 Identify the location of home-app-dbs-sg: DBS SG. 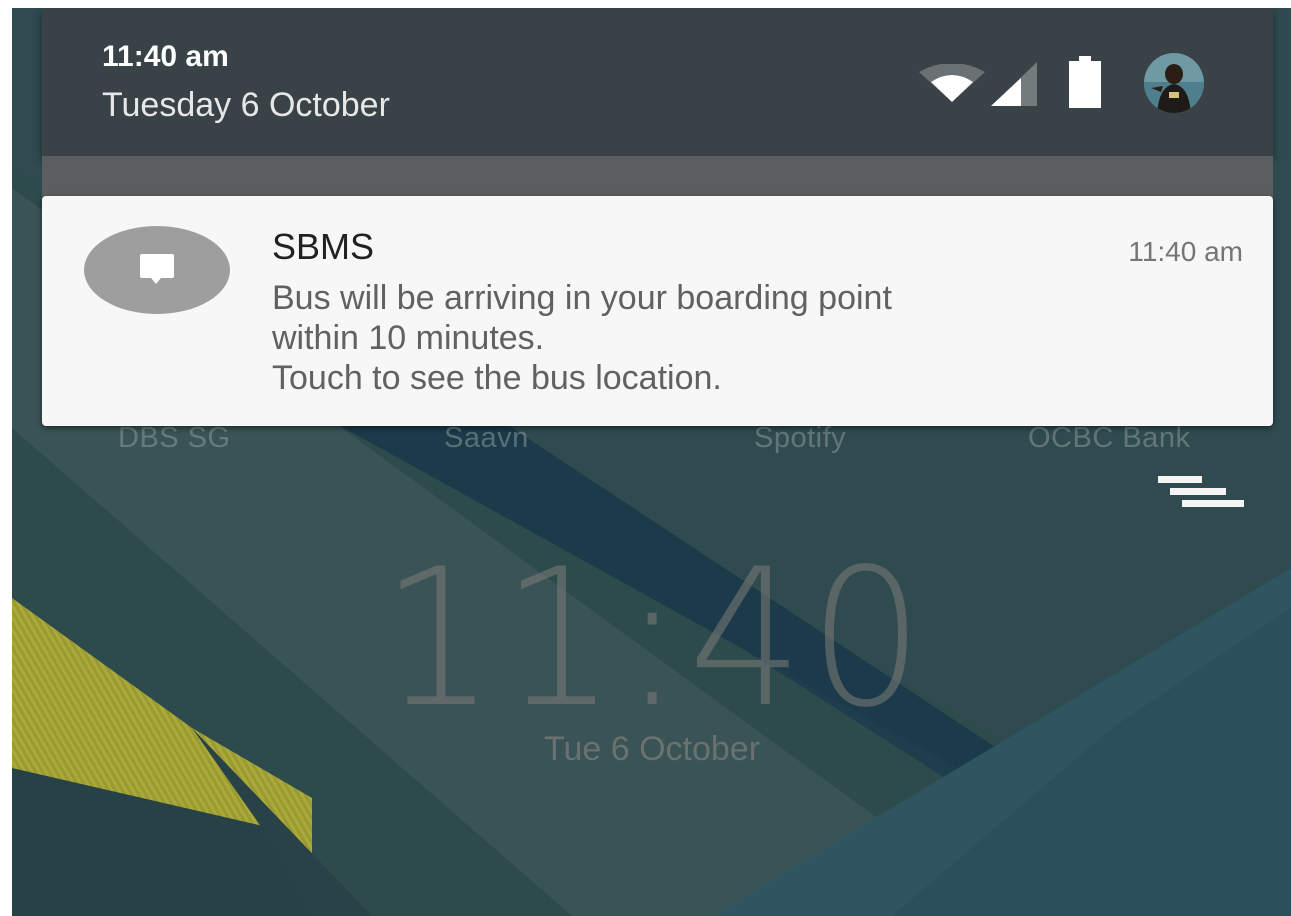
(174, 438).